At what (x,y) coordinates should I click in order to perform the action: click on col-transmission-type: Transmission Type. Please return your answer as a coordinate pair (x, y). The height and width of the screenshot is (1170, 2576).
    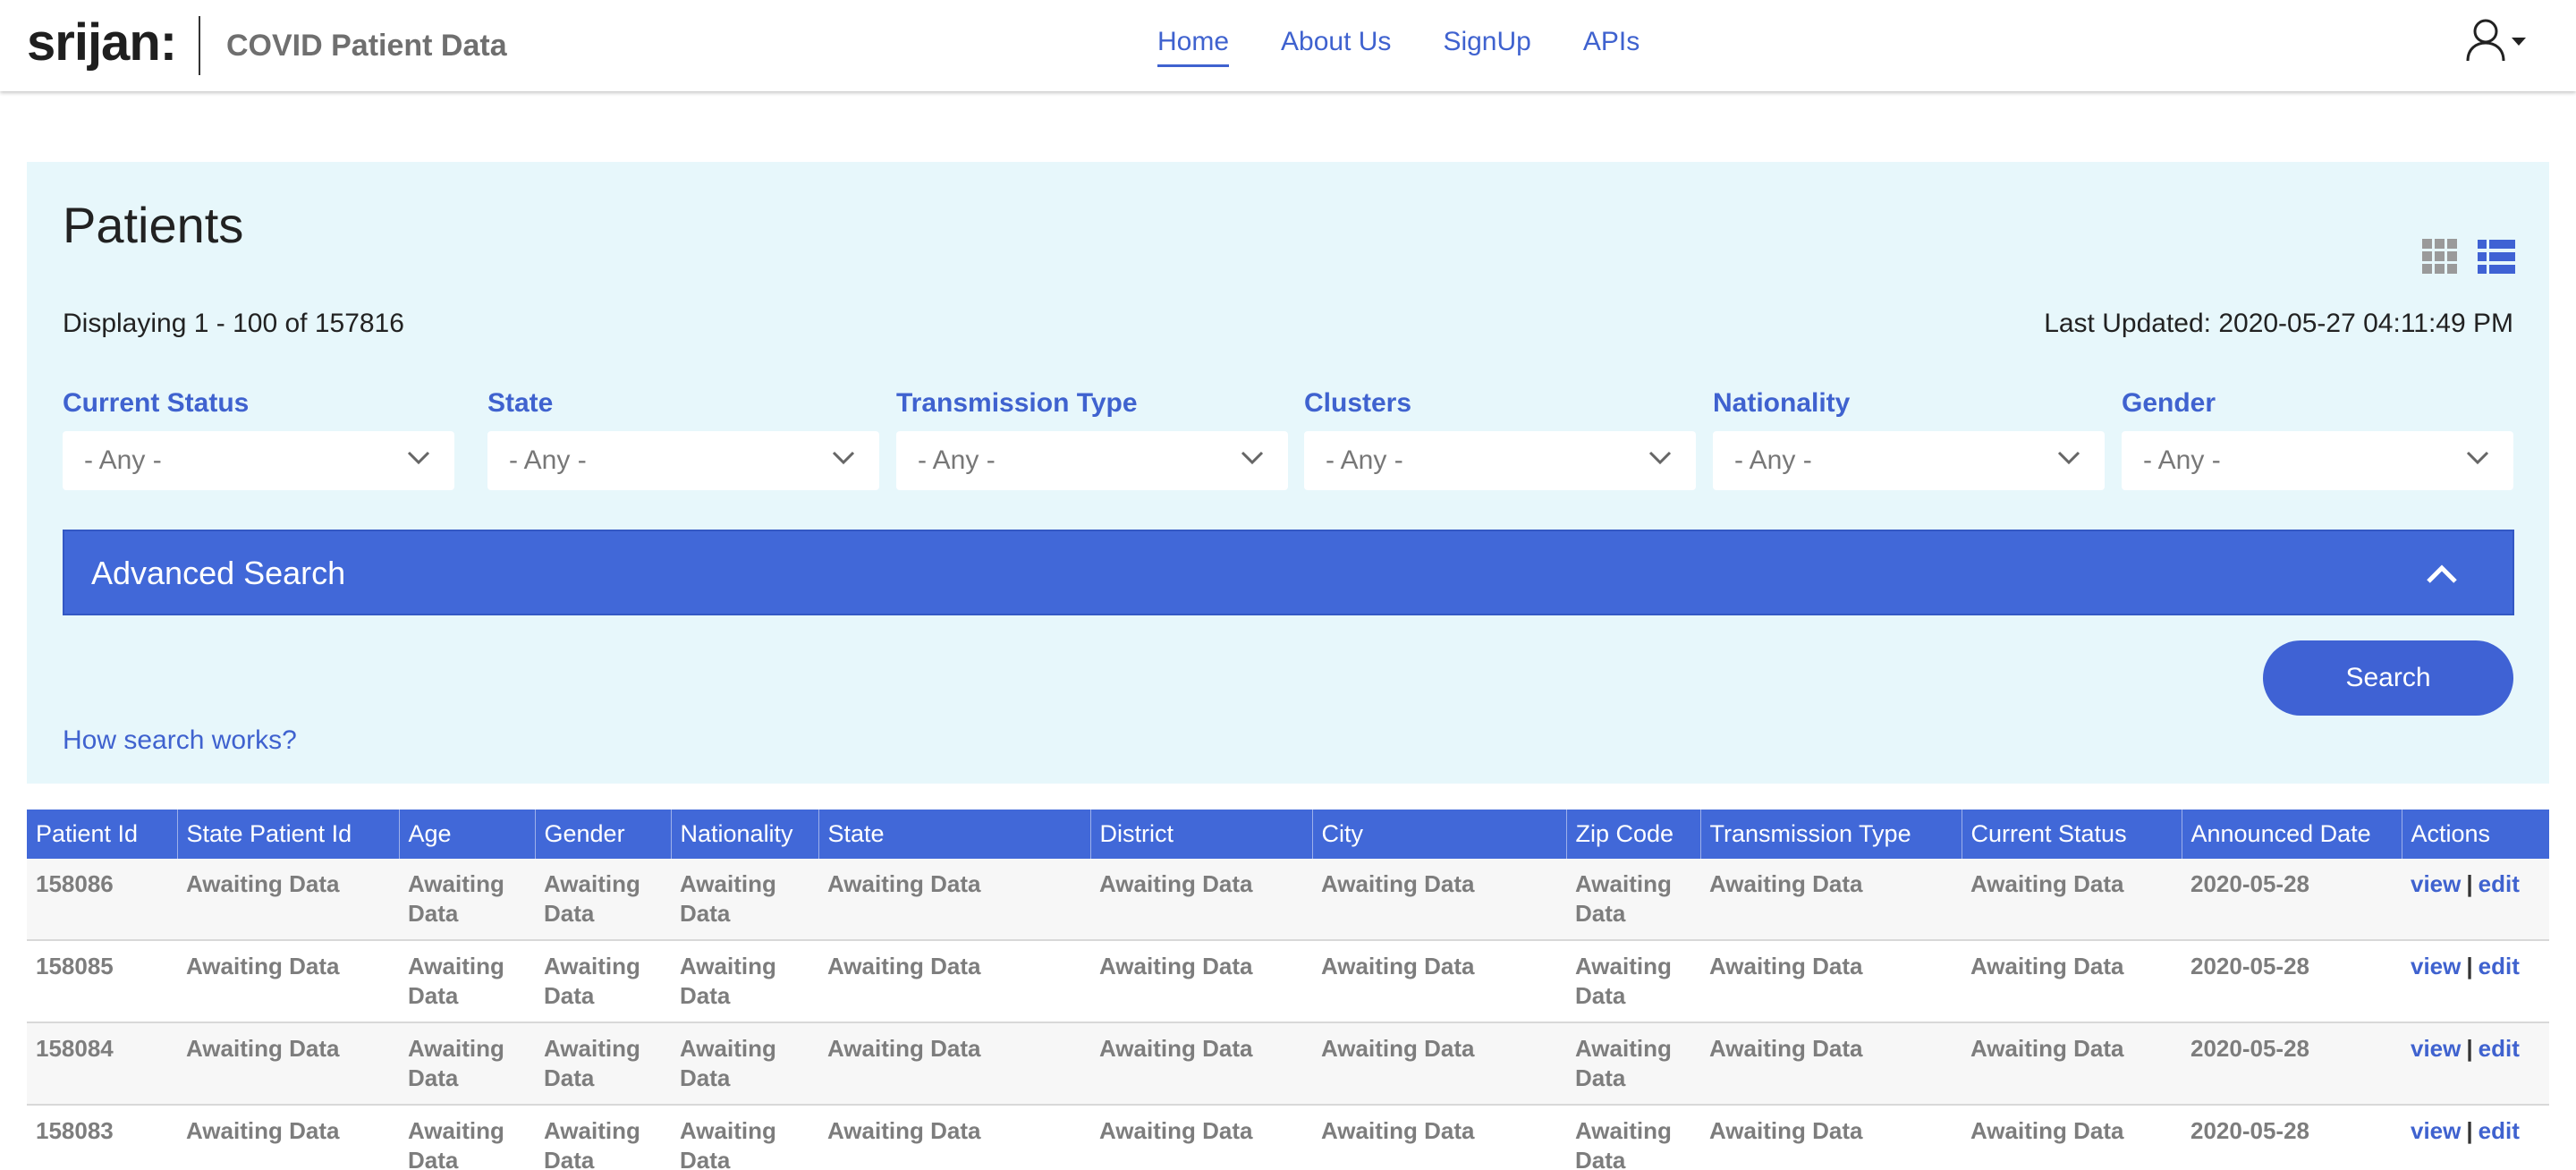
    Looking at the image, I should click on (1831, 834).